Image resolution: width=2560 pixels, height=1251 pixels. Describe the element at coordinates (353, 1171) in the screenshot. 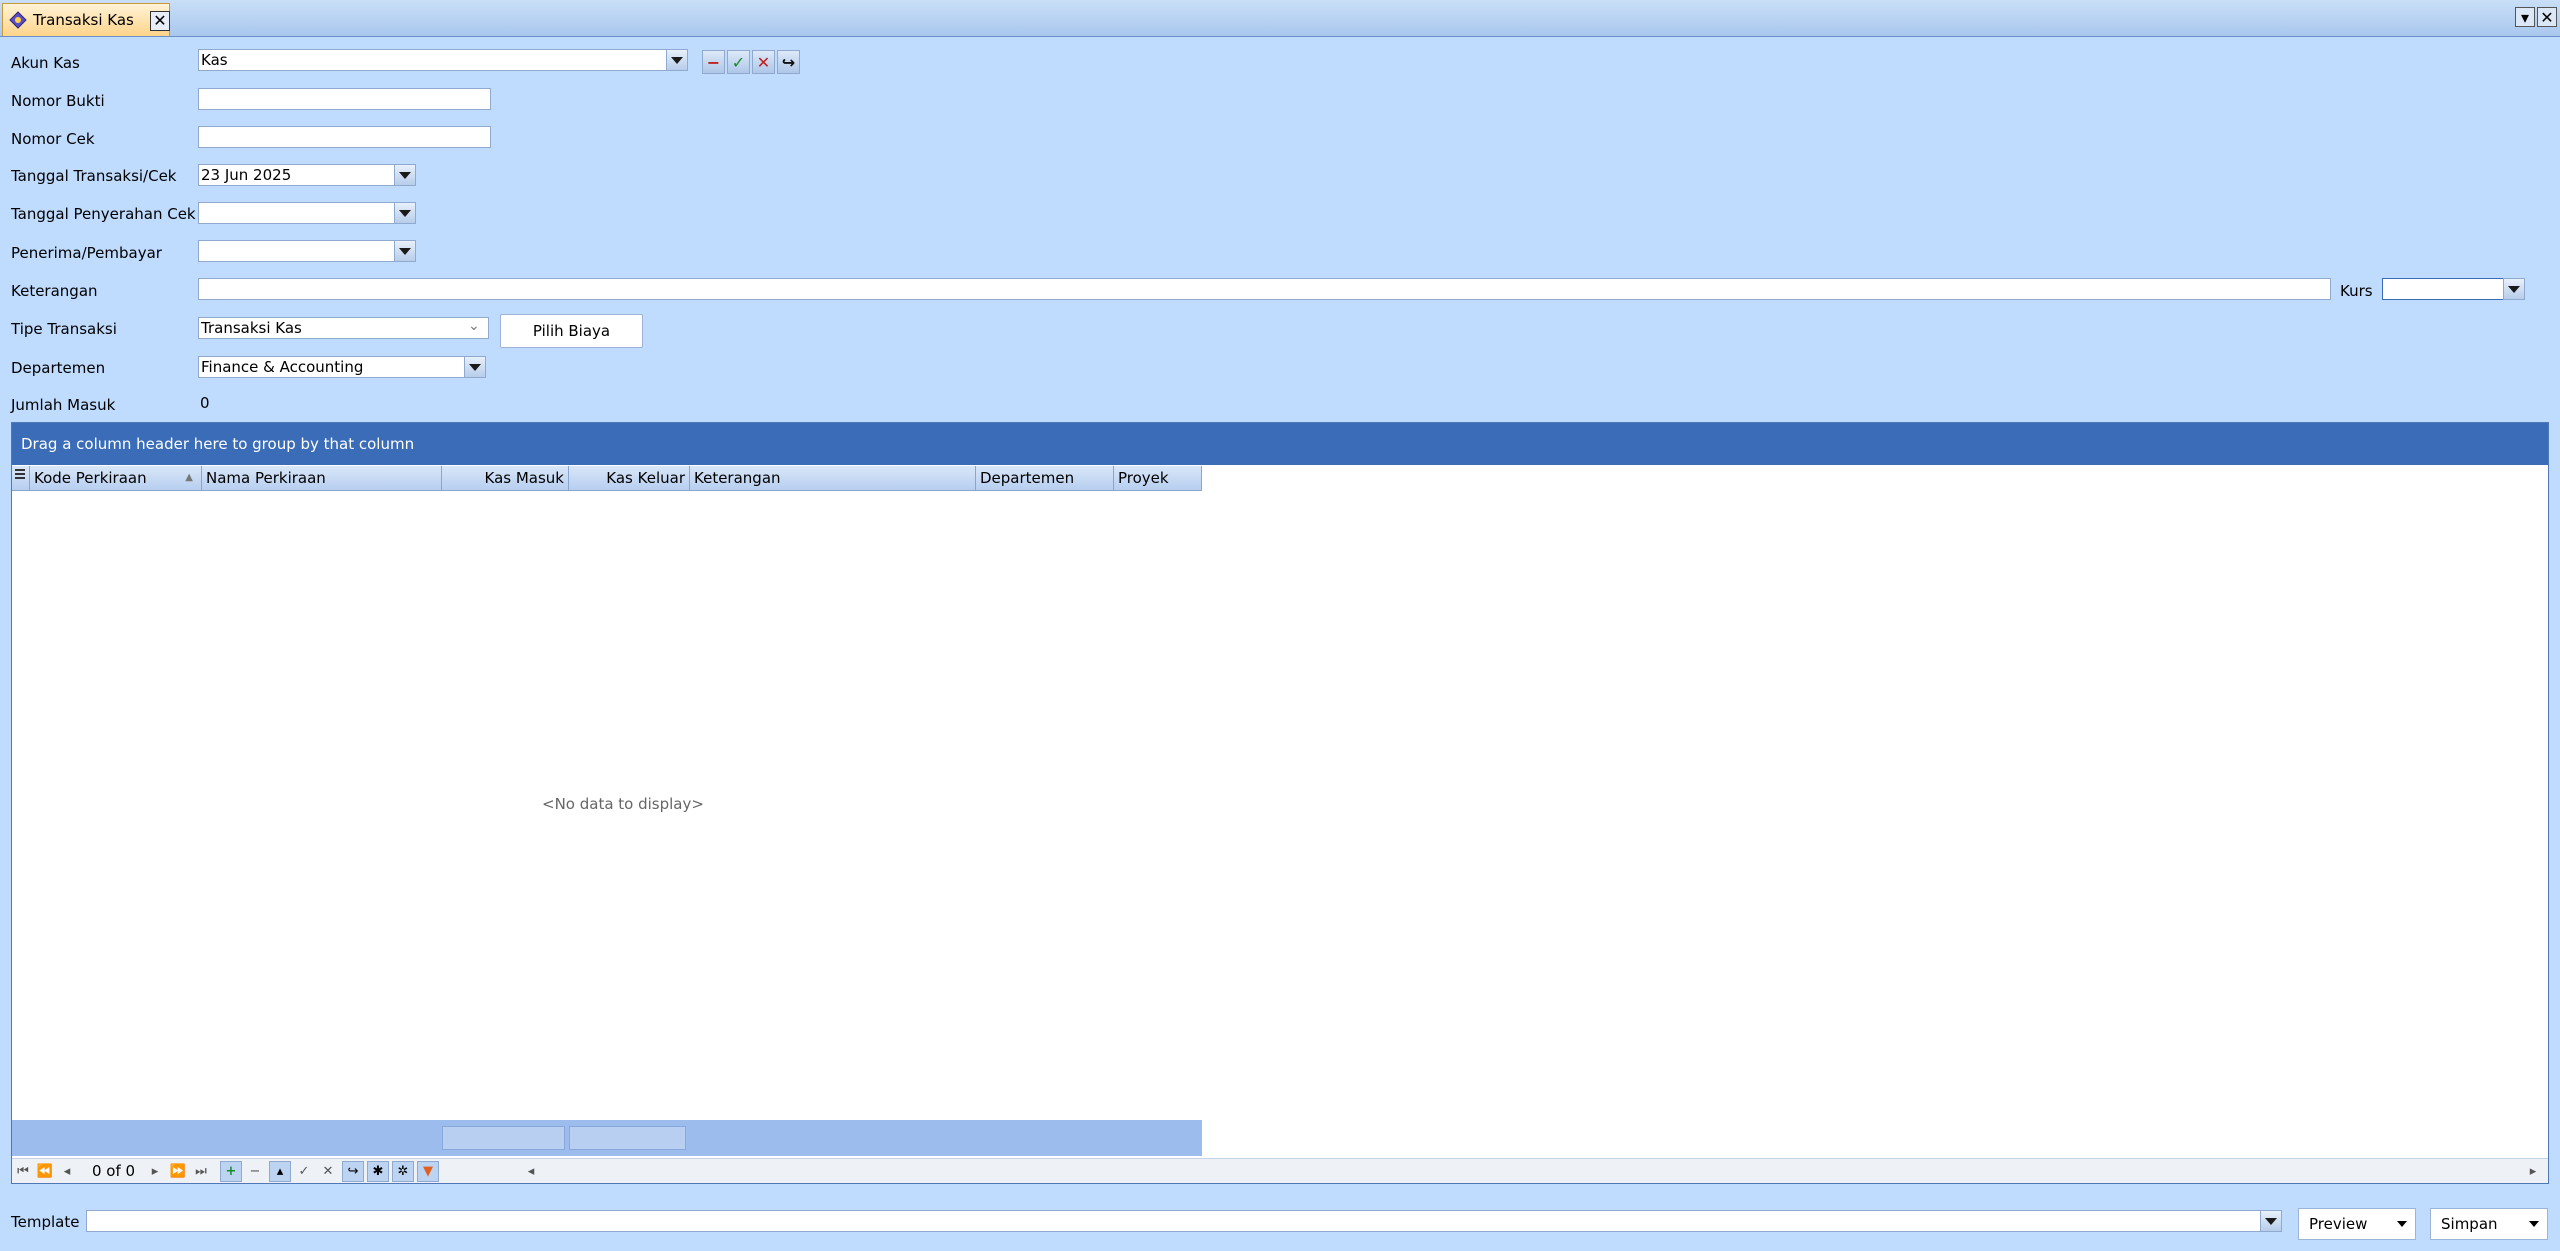

I see `nav-refresh-icon: ↪` at that location.